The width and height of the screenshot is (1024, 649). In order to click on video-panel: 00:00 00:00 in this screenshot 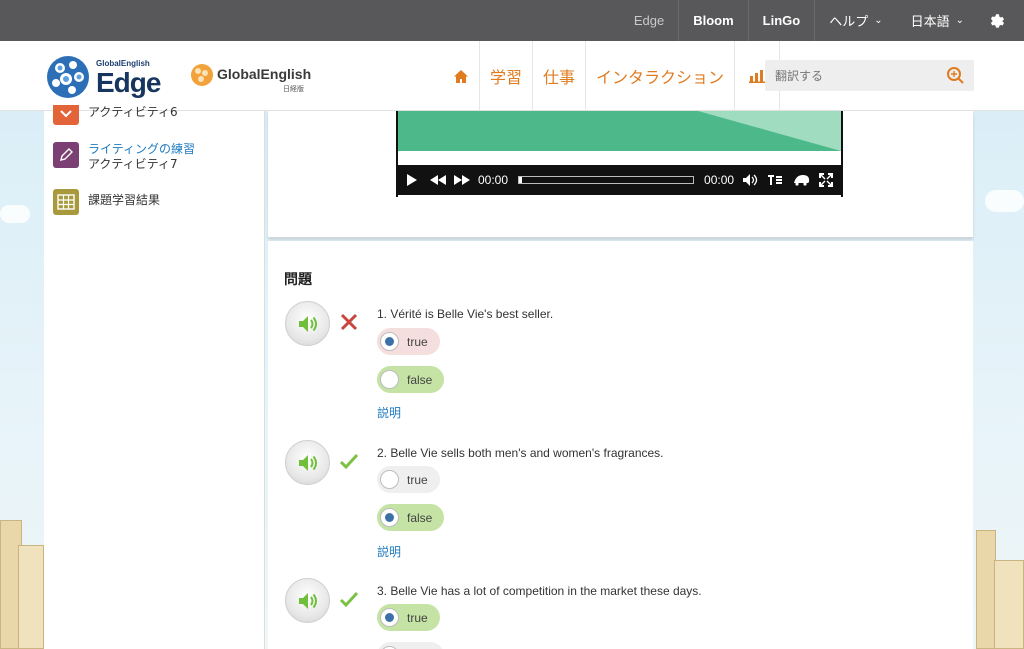, I will do `click(620, 174)`.